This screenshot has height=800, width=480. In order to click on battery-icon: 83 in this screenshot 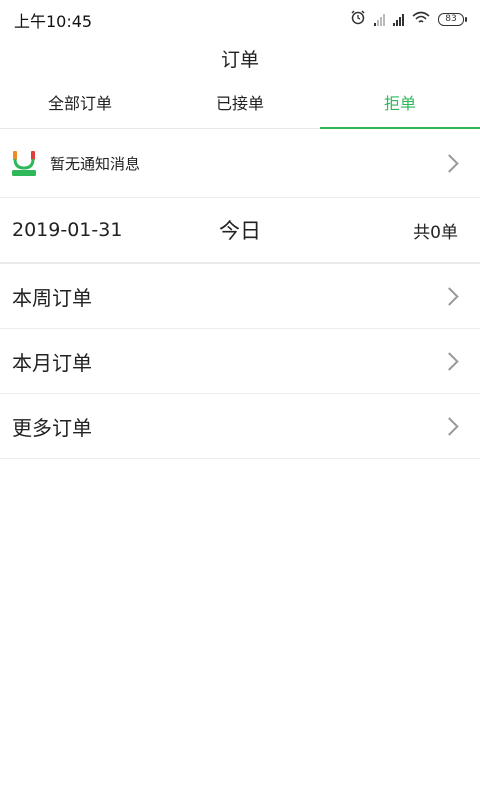, I will do `click(452, 19)`.